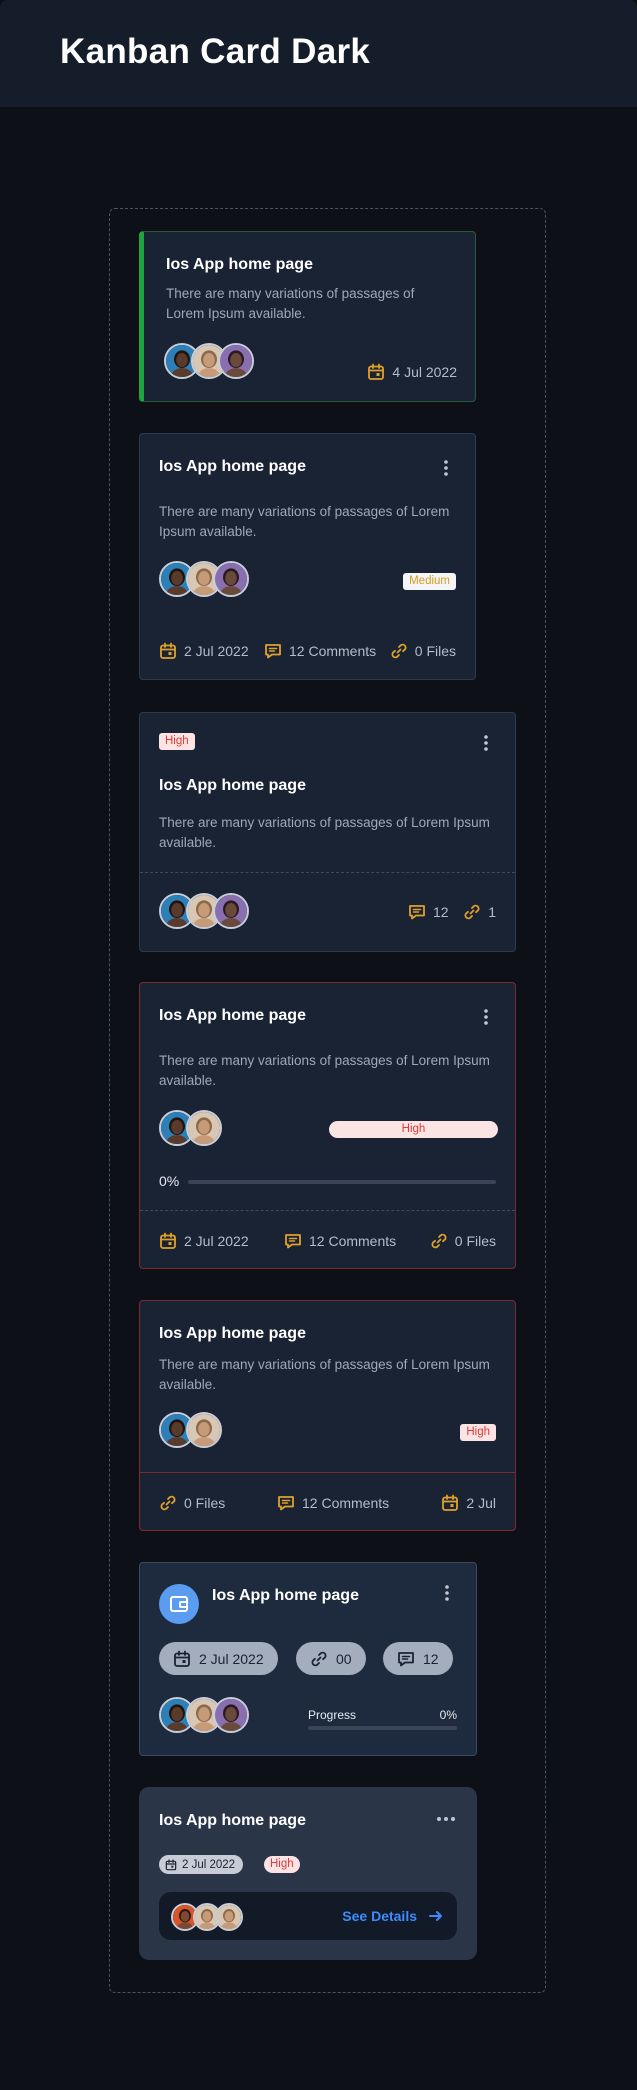 This screenshot has width=637, height=2090. Describe the element at coordinates (392, 1916) in the screenshot. I see `see-details-link: See Details` at that location.